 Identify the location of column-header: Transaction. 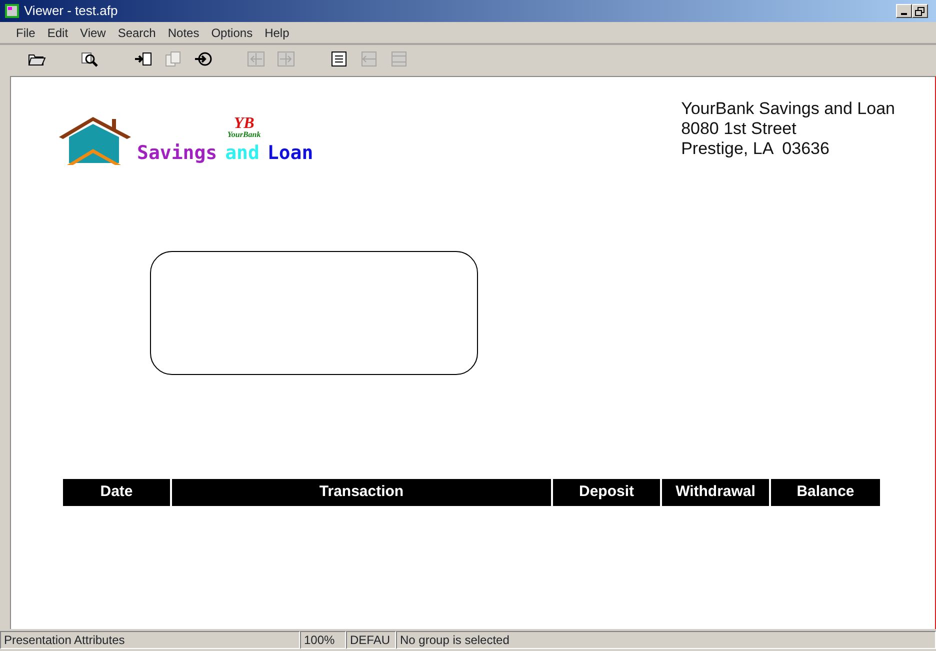
(362, 492).